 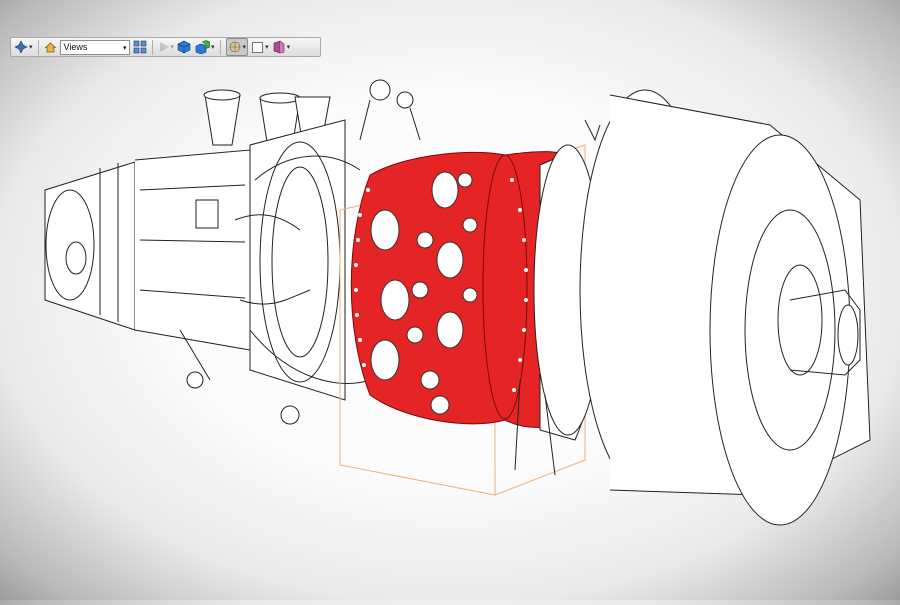 I want to click on box-outline-icon, so click(x=257, y=47).